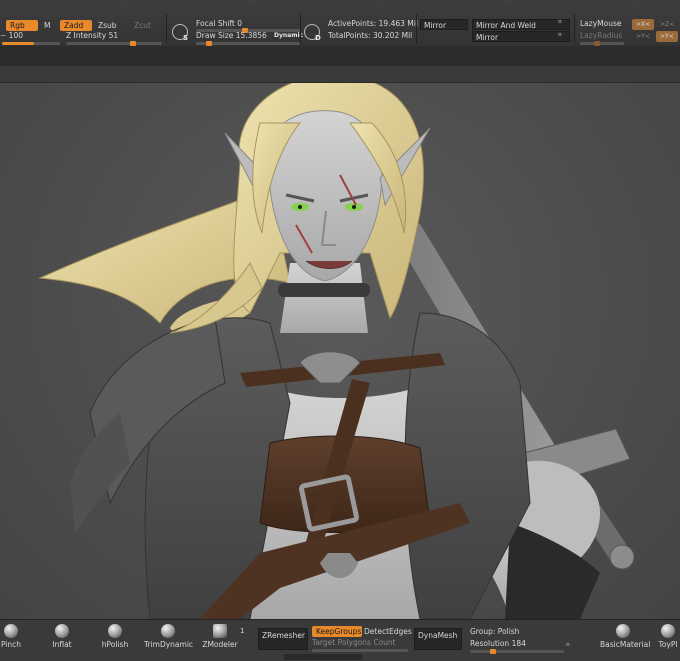 The width and height of the screenshot is (680, 661). I want to click on hpolish-label: hPolish, so click(115, 644).